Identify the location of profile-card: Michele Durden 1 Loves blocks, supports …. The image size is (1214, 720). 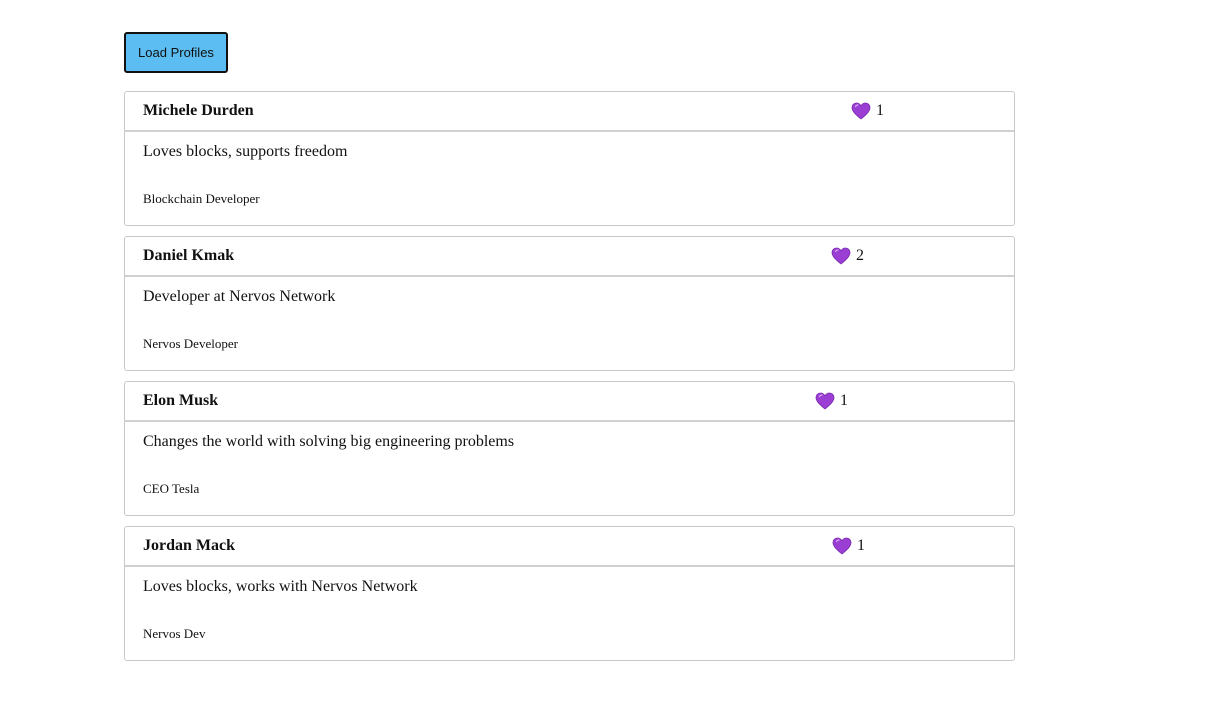
(569, 158).